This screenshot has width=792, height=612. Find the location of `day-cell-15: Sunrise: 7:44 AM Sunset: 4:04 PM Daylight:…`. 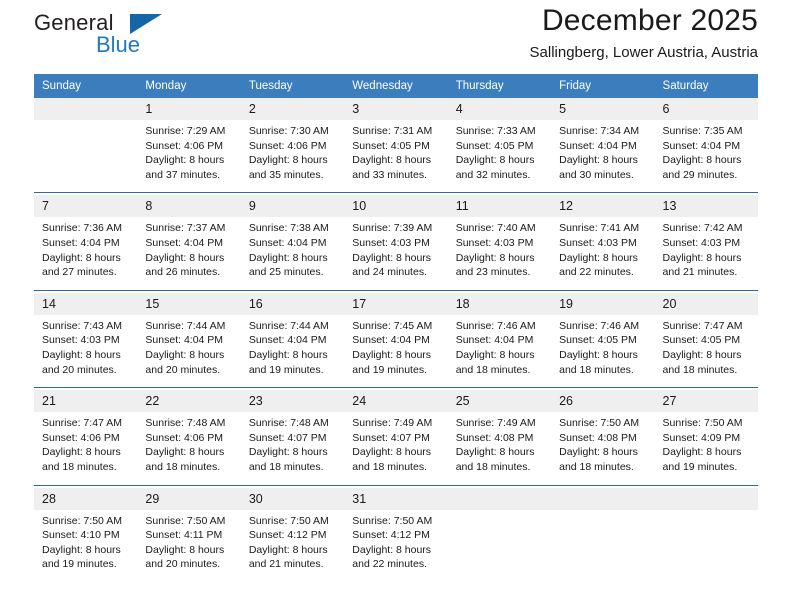

day-cell-15: Sunrise: 7:44 AM Sunset: 4:04 PM Daylight:… is located at coordinates (189, 351).